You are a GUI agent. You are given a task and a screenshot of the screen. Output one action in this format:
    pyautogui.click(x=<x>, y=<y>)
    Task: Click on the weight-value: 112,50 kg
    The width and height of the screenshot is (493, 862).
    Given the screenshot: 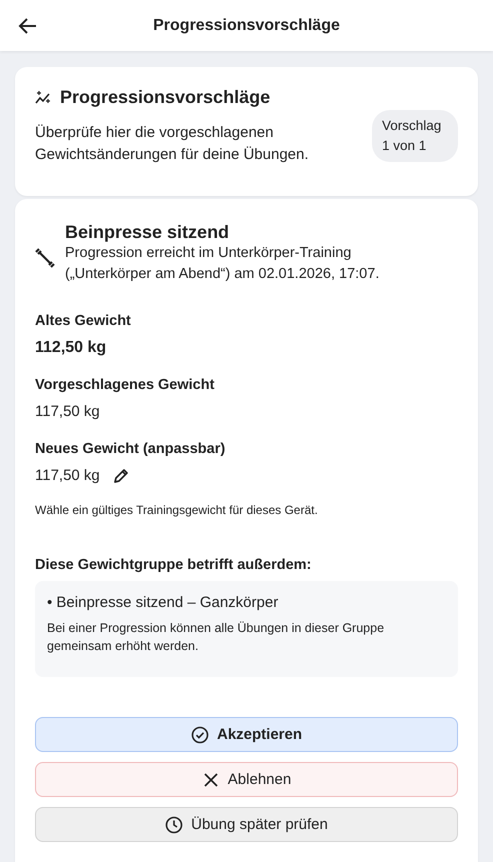 What is the action you would take?
    pyautogui.click(x=70, y=348)
    